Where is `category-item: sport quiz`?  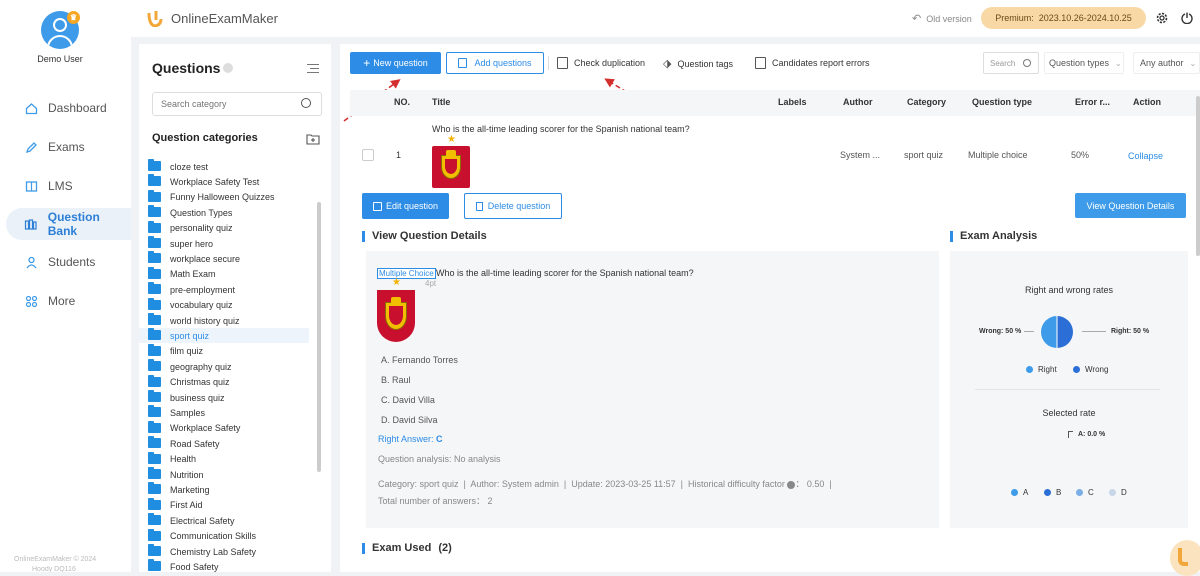 category-item: sport quiz is located at coordinates (224, 336).